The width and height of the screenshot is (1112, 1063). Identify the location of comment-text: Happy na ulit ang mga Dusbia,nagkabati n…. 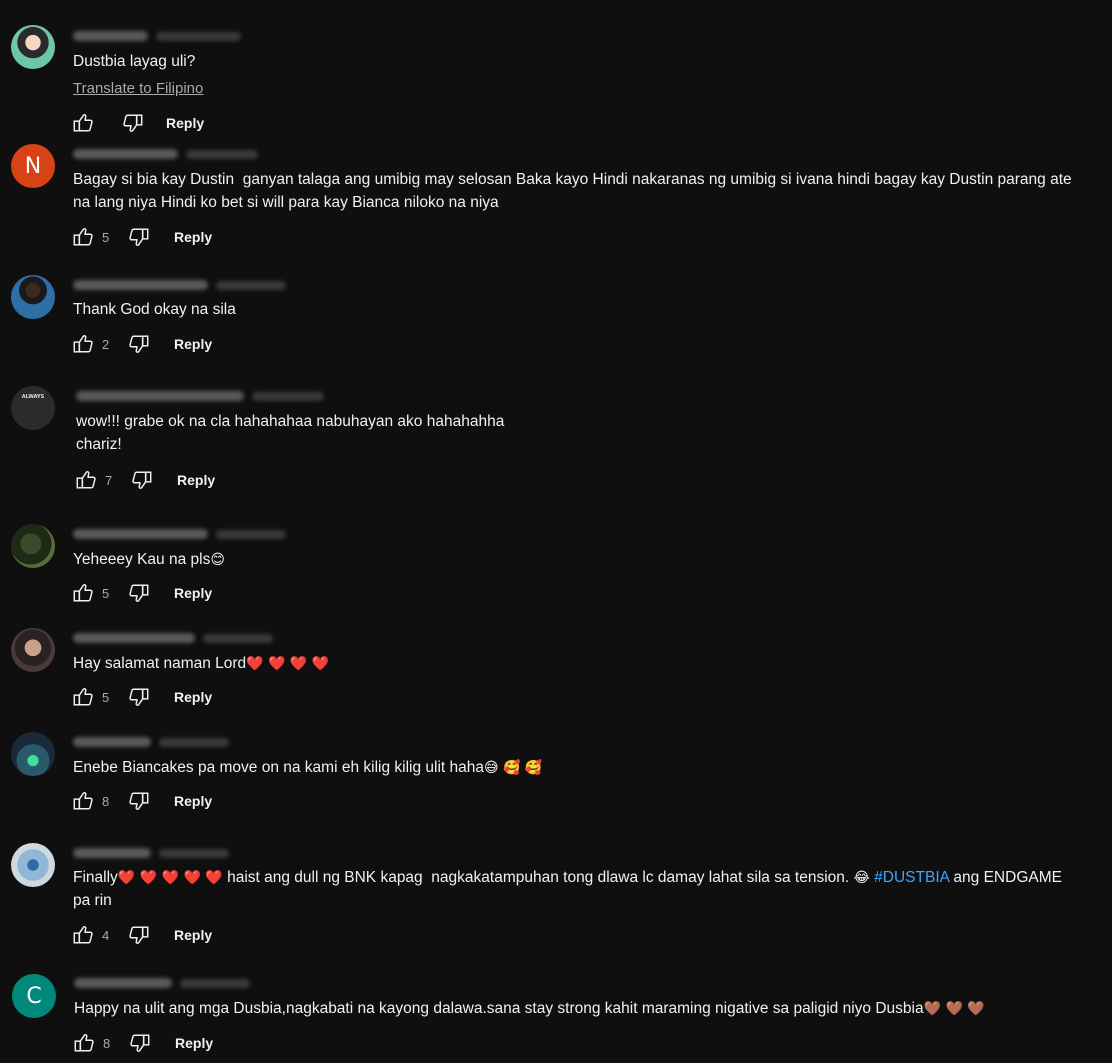
(529, 1009).